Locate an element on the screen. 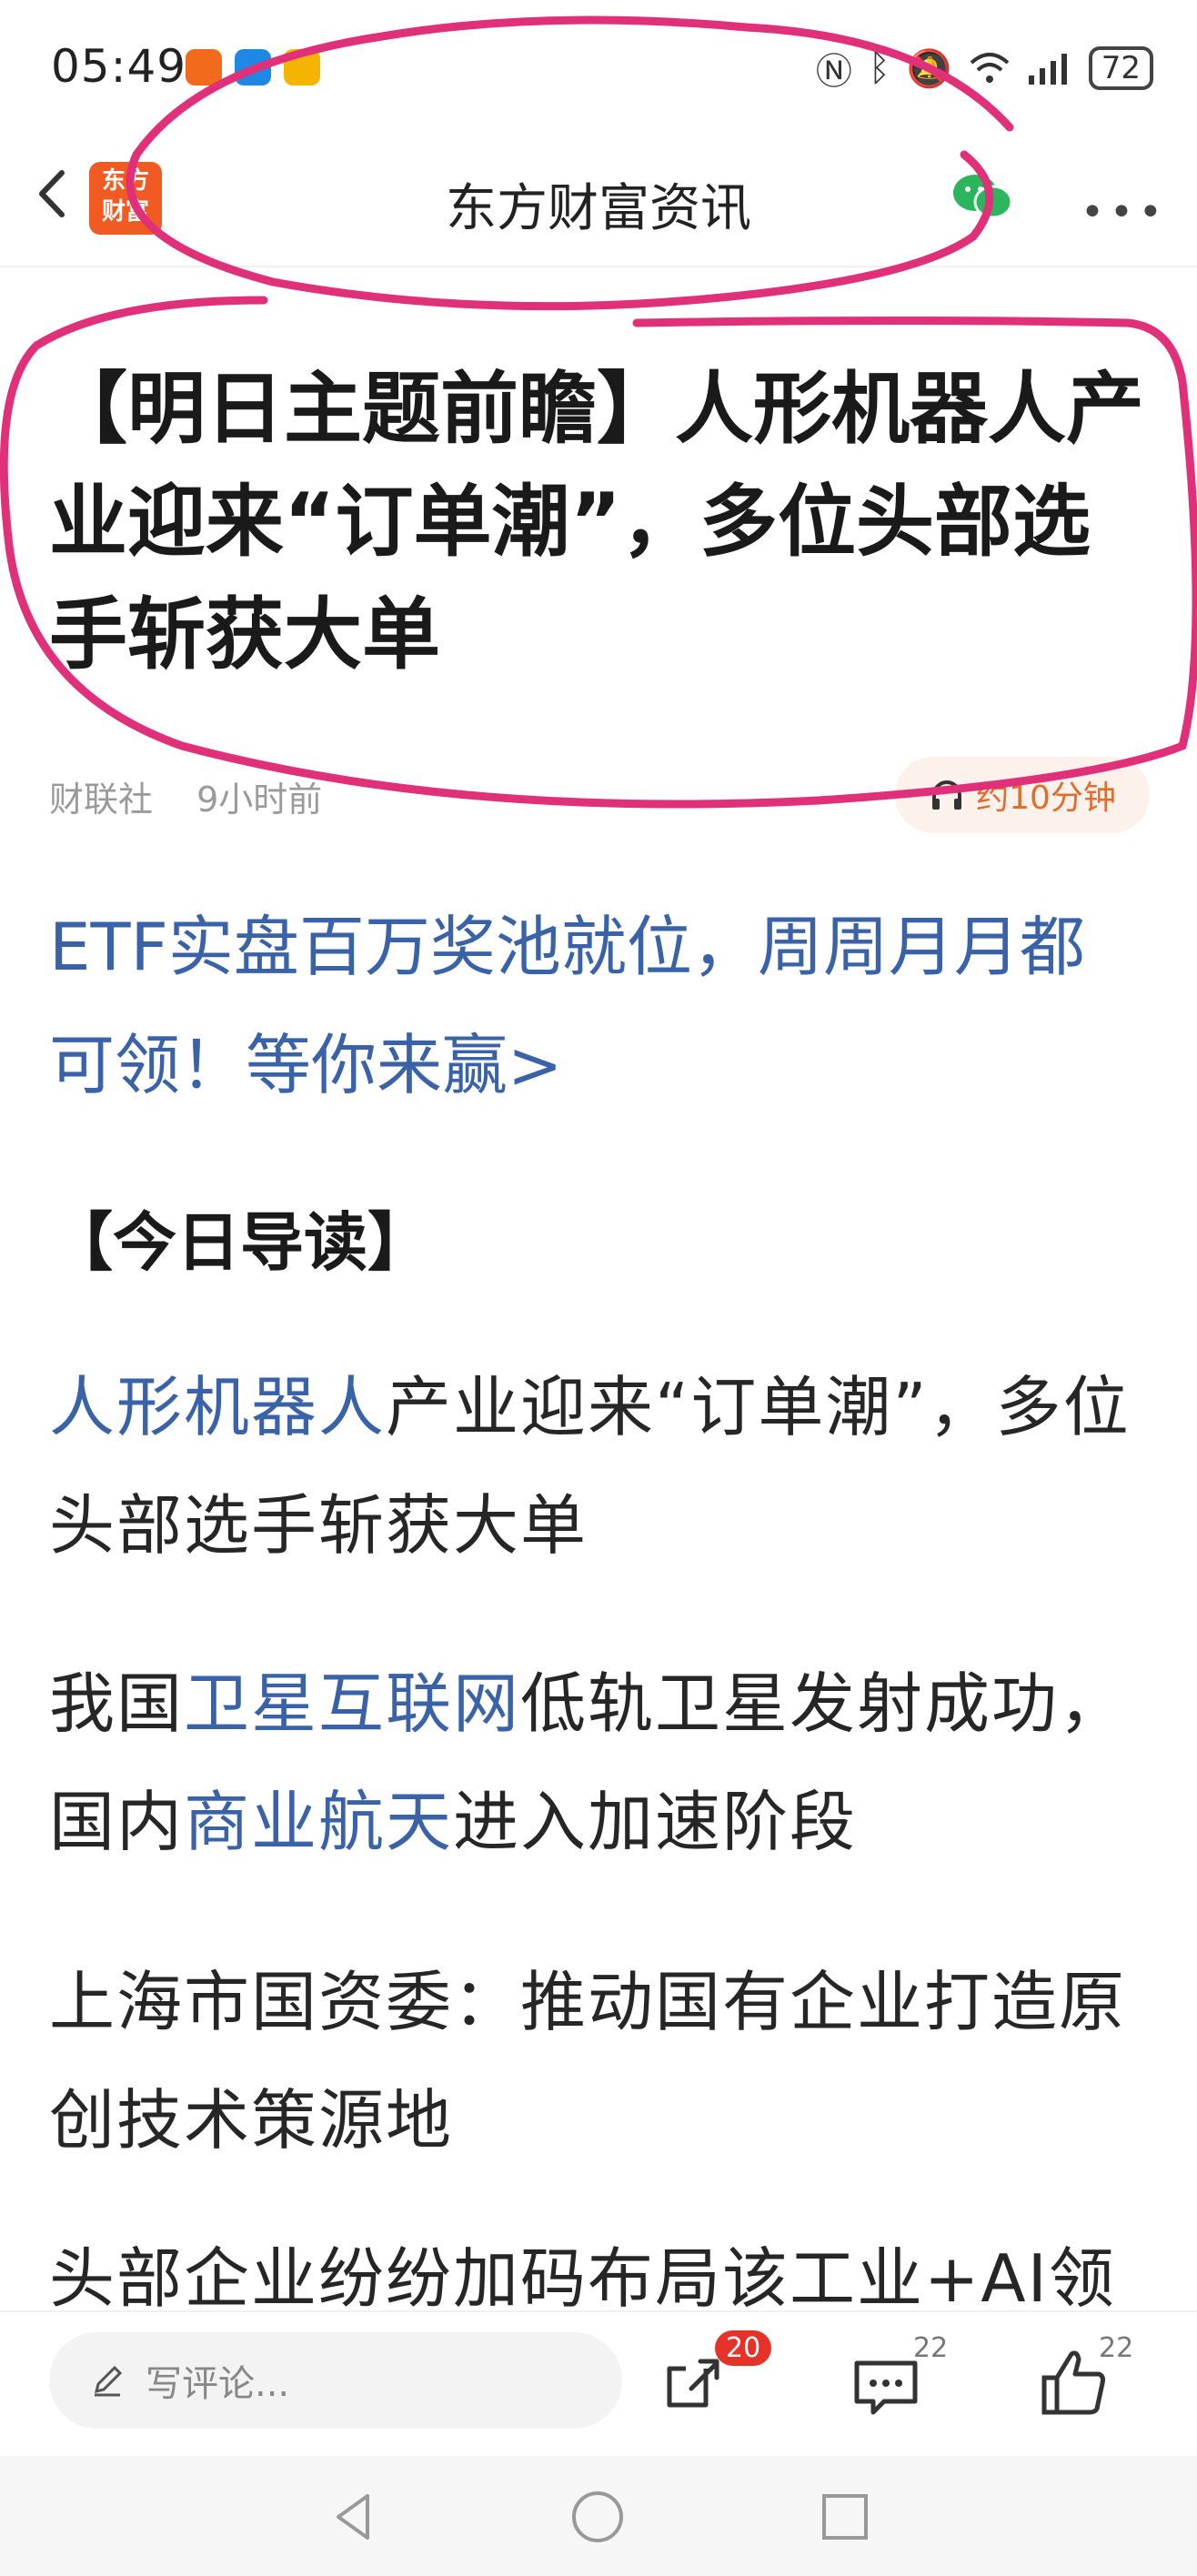 The image size is (1197, 2576). listen-button: 约10分钟 is located at coordinates (1022, 795).